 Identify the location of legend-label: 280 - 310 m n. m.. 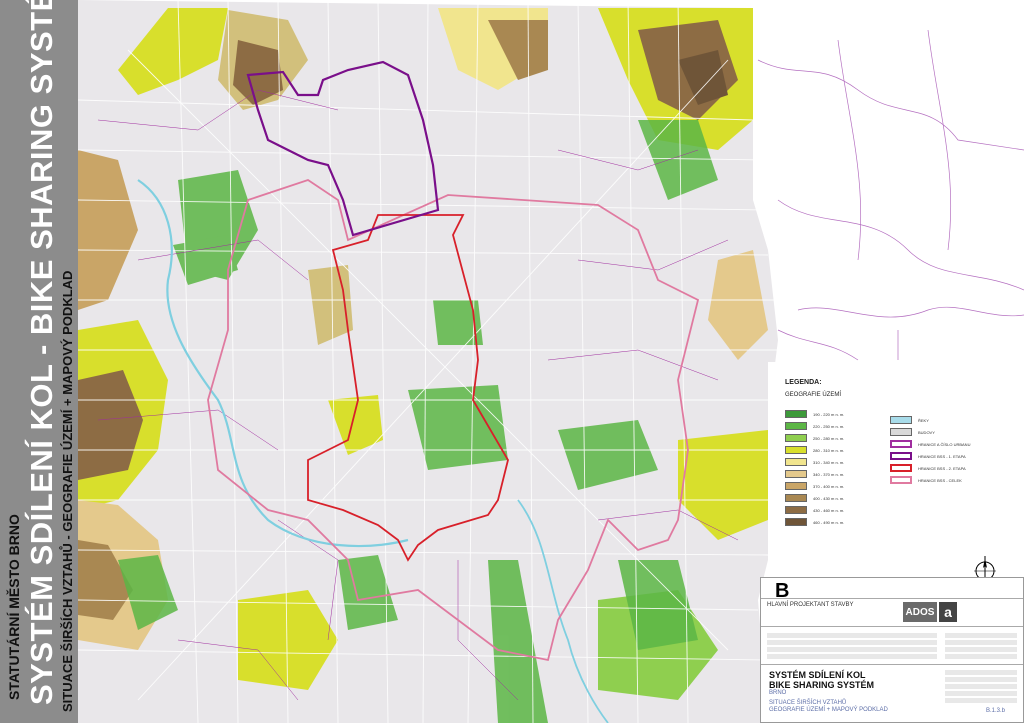
(829, 450).